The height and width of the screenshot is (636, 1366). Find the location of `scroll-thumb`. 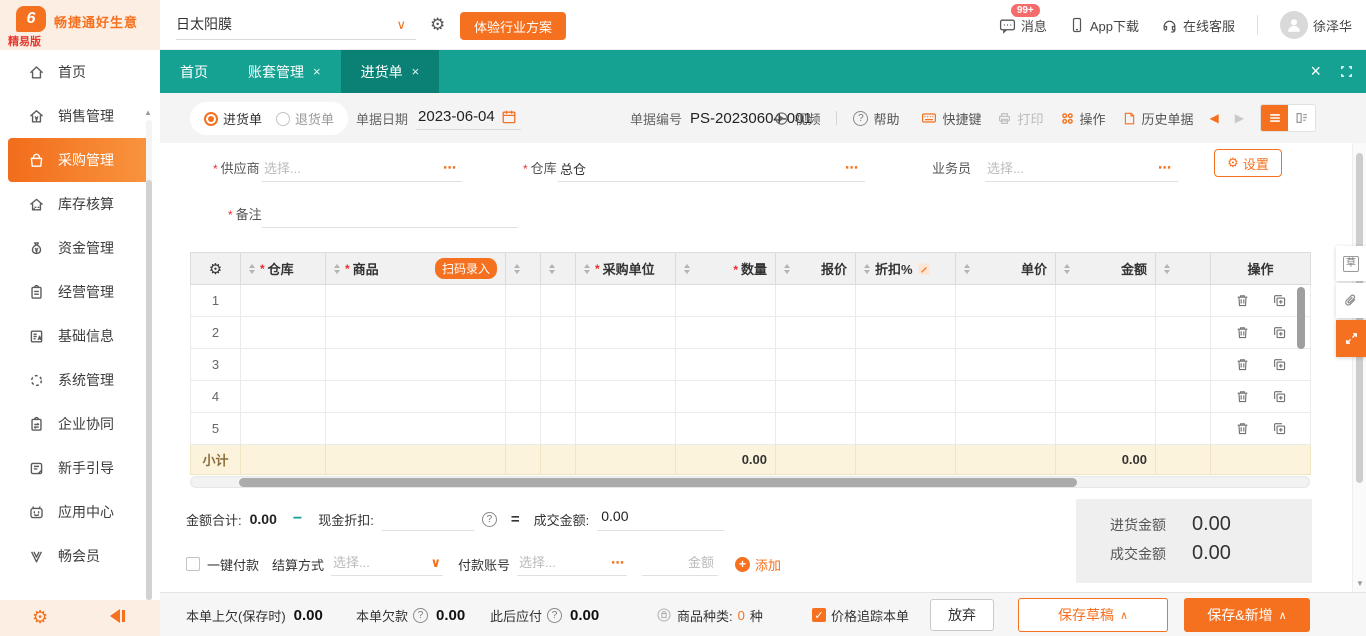

scroll-thumb is located at coordinates (658, 482).